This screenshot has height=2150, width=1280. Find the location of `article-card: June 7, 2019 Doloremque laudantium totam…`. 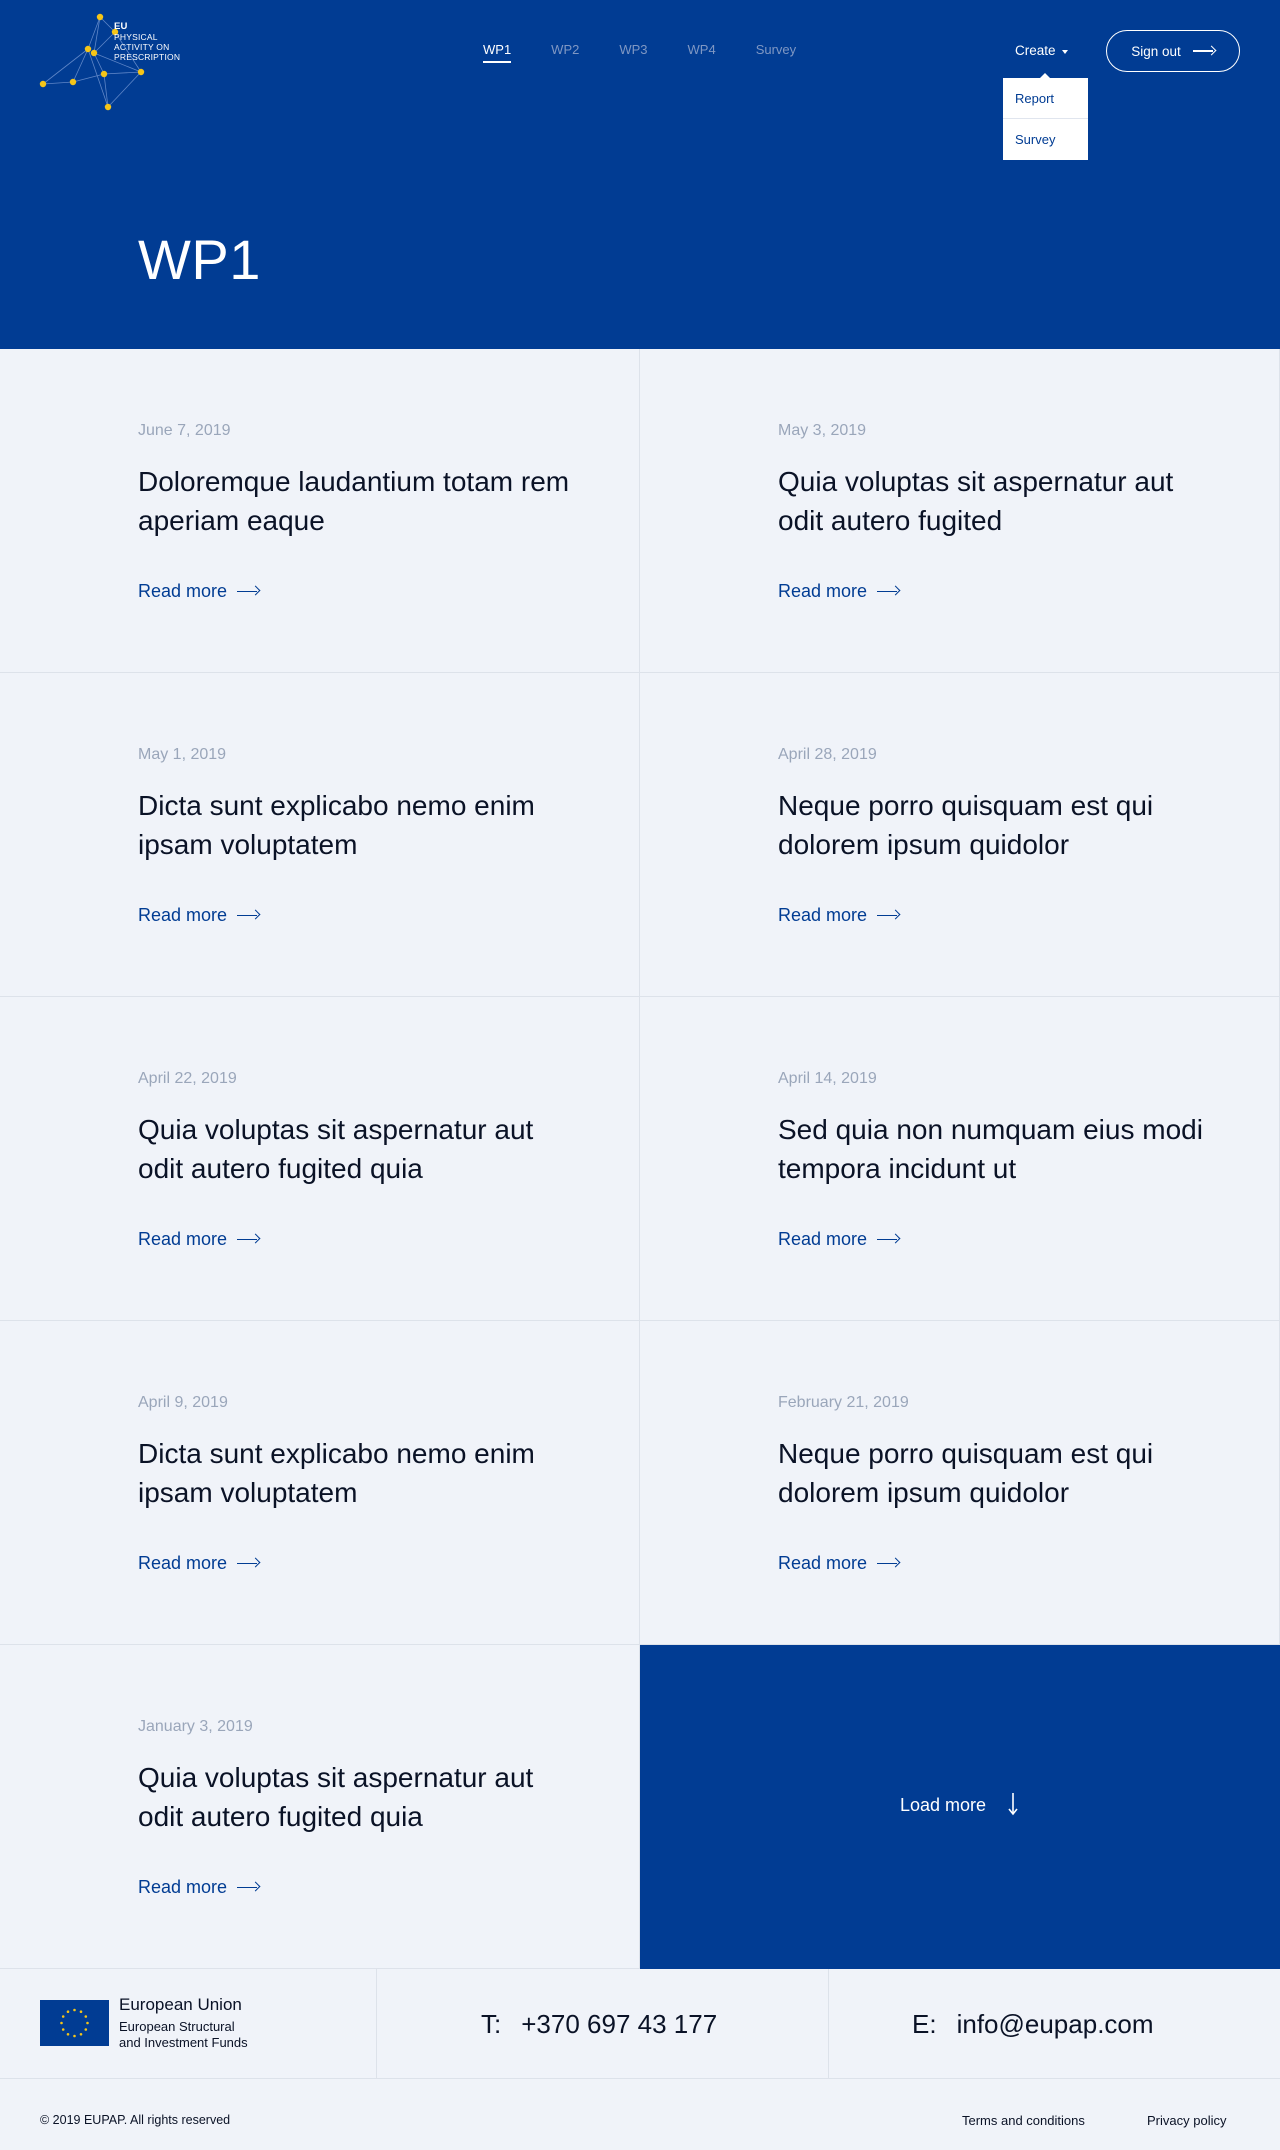

article-card: June 7, 2019 Doloremque laudantium totam… is located at coordinates (320, 511).